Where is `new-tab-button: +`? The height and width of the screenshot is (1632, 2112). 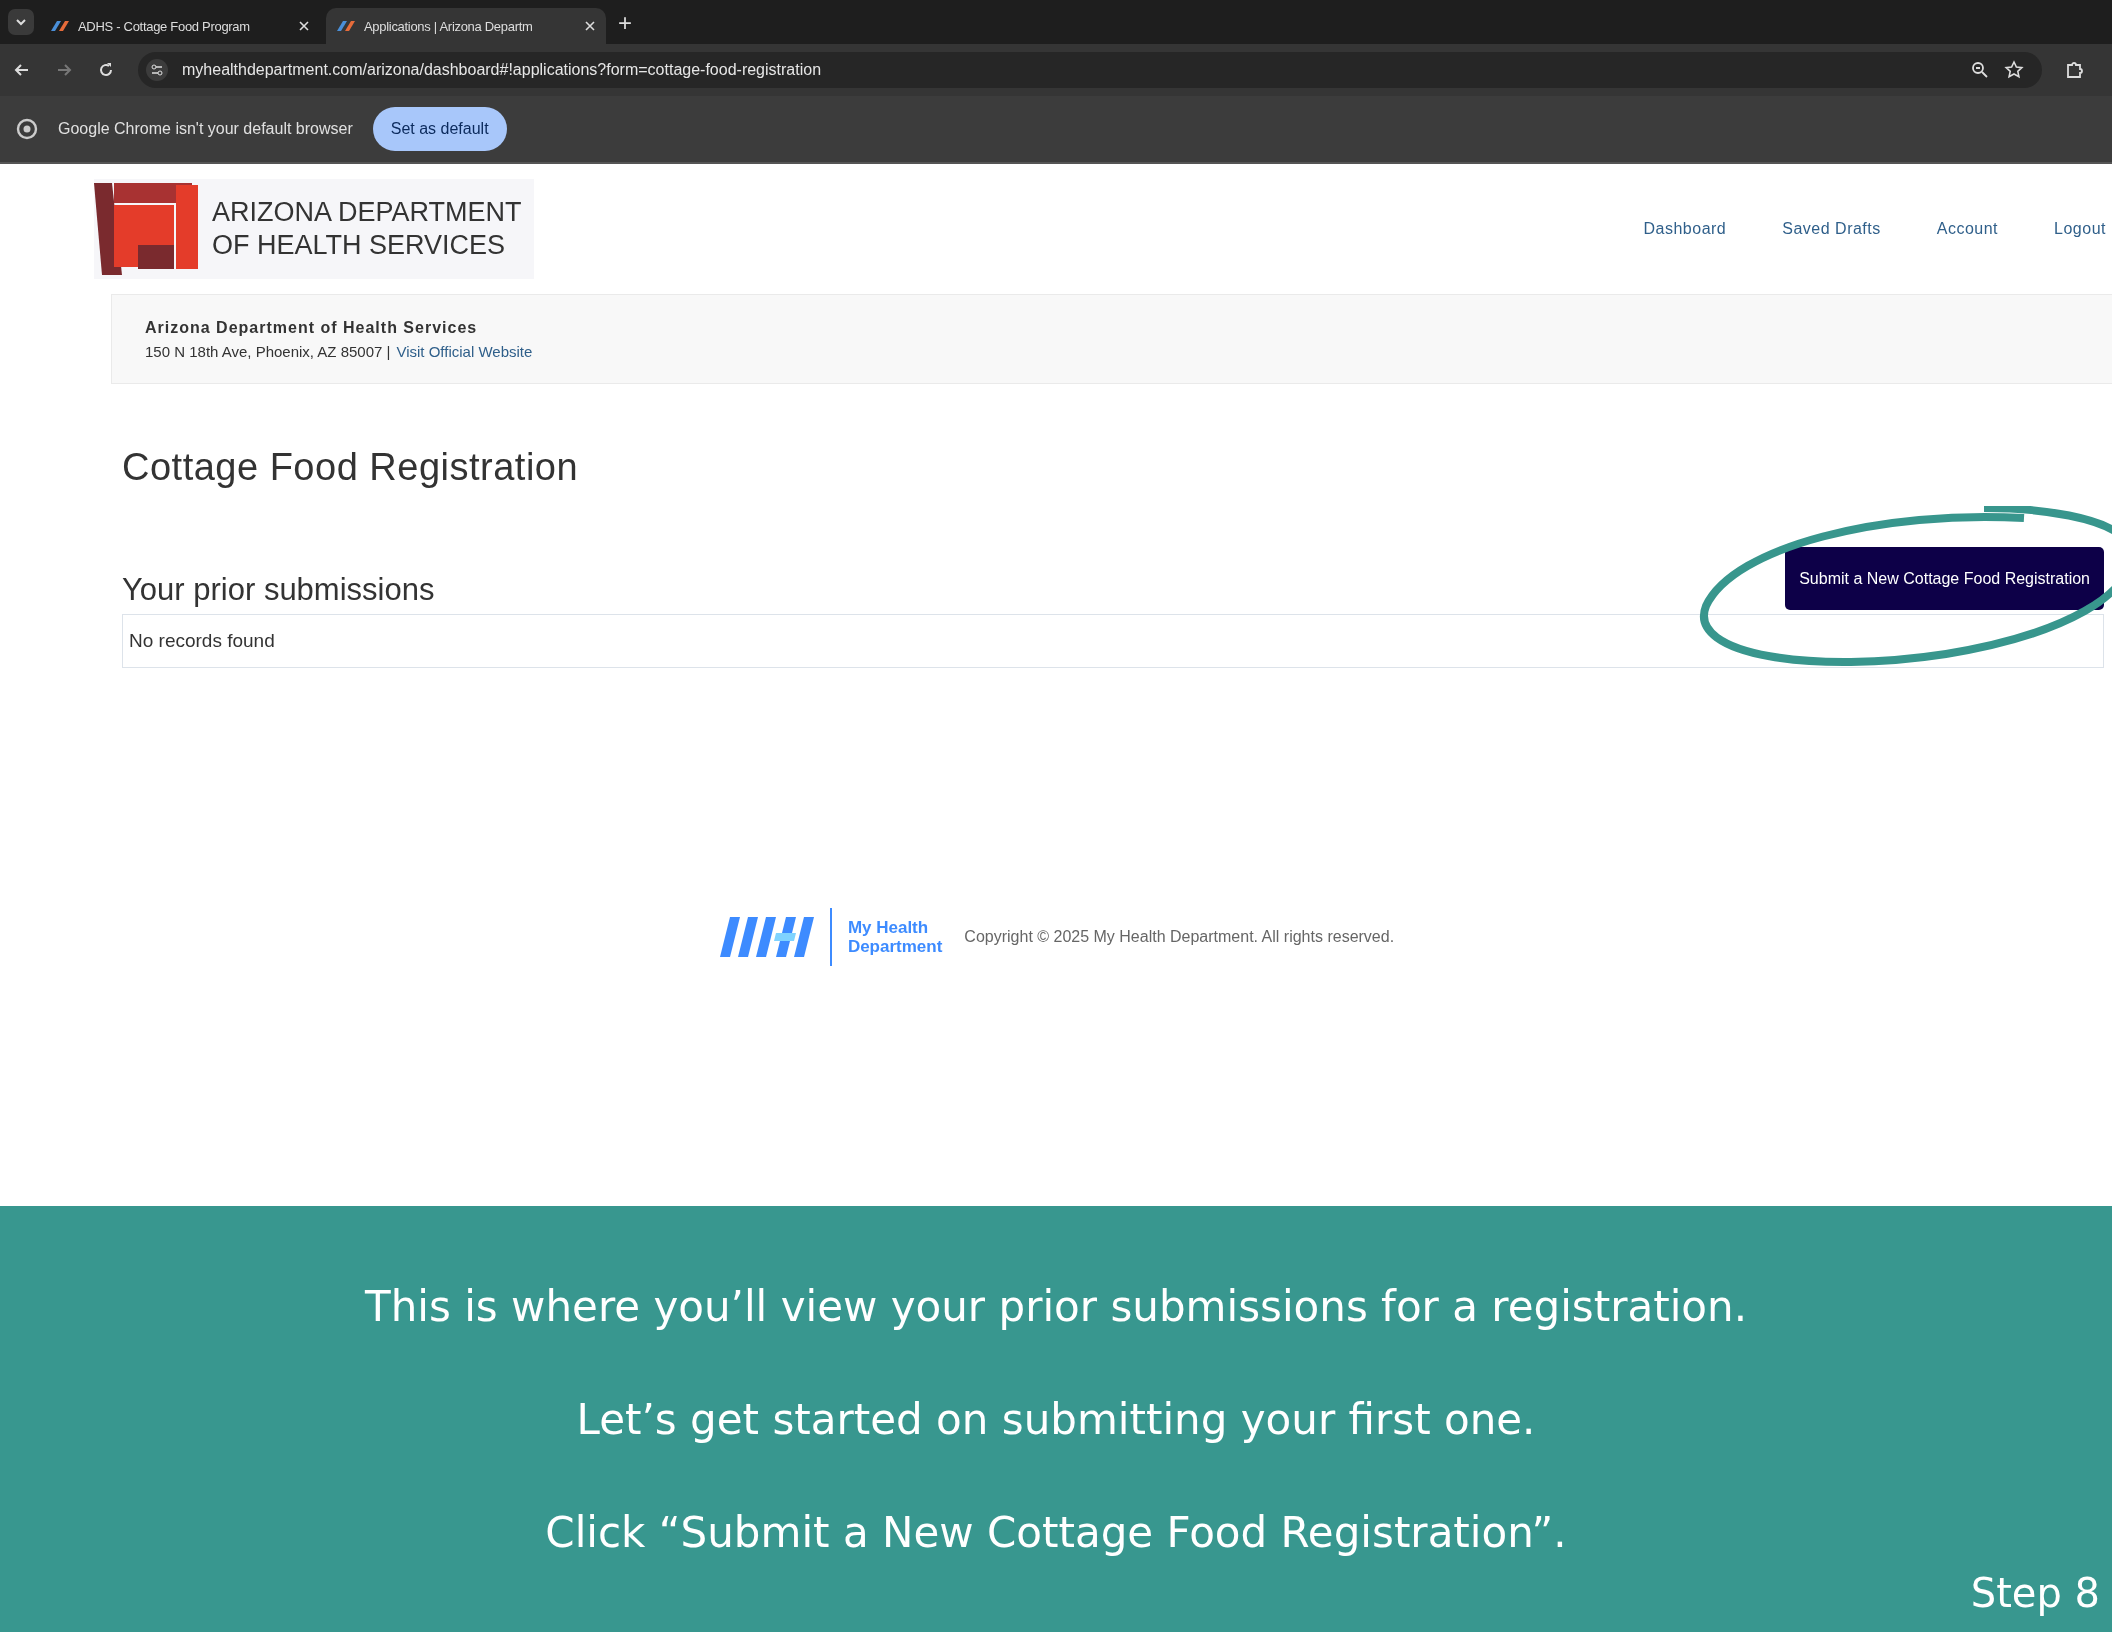
new-tab-button: + is located at coordinates (625, 23).